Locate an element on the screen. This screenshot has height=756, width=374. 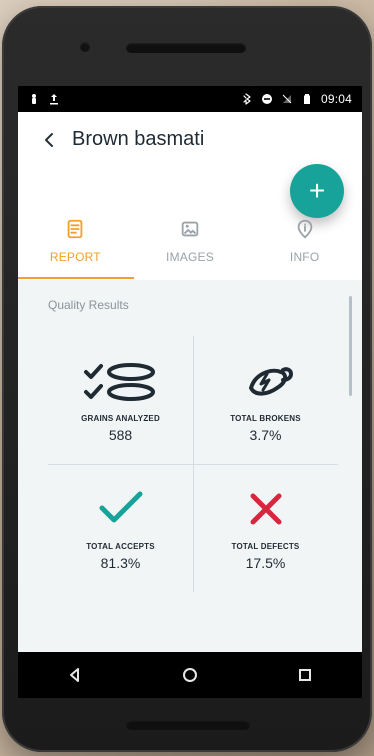
metric-total-brokens: TOTAL BROKENS 3.7% is located at coordinates (265, 400).